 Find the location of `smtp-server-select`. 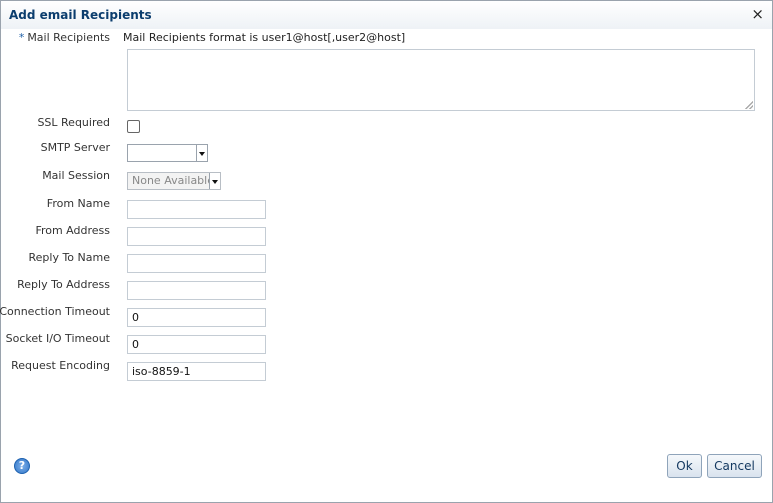

smtp-server-select is located at coordinates (167, 153).